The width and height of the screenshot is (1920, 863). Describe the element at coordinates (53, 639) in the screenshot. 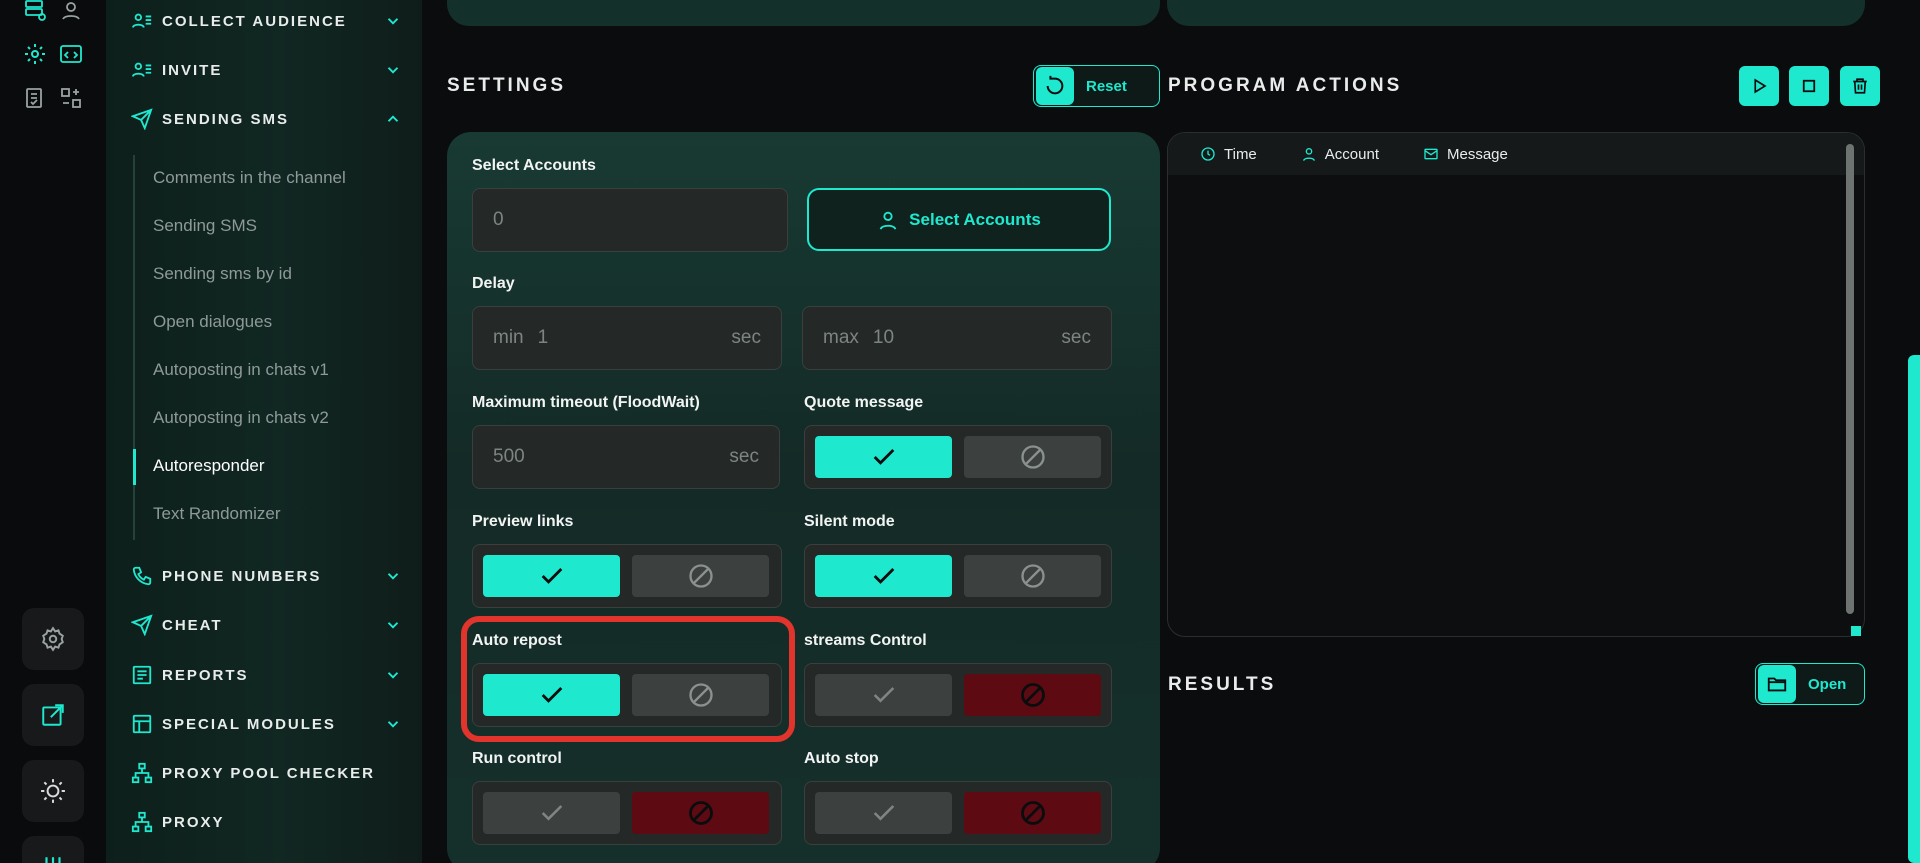

I see `settings-button` at that location.